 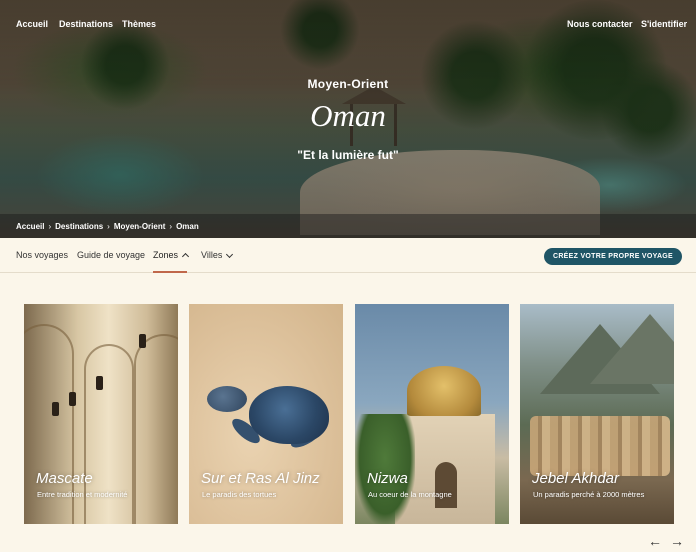 What do you see at coordinates (387, 478) in the screenshot?
I see `card-title: Nizwa` at bounding box center [387, 478].